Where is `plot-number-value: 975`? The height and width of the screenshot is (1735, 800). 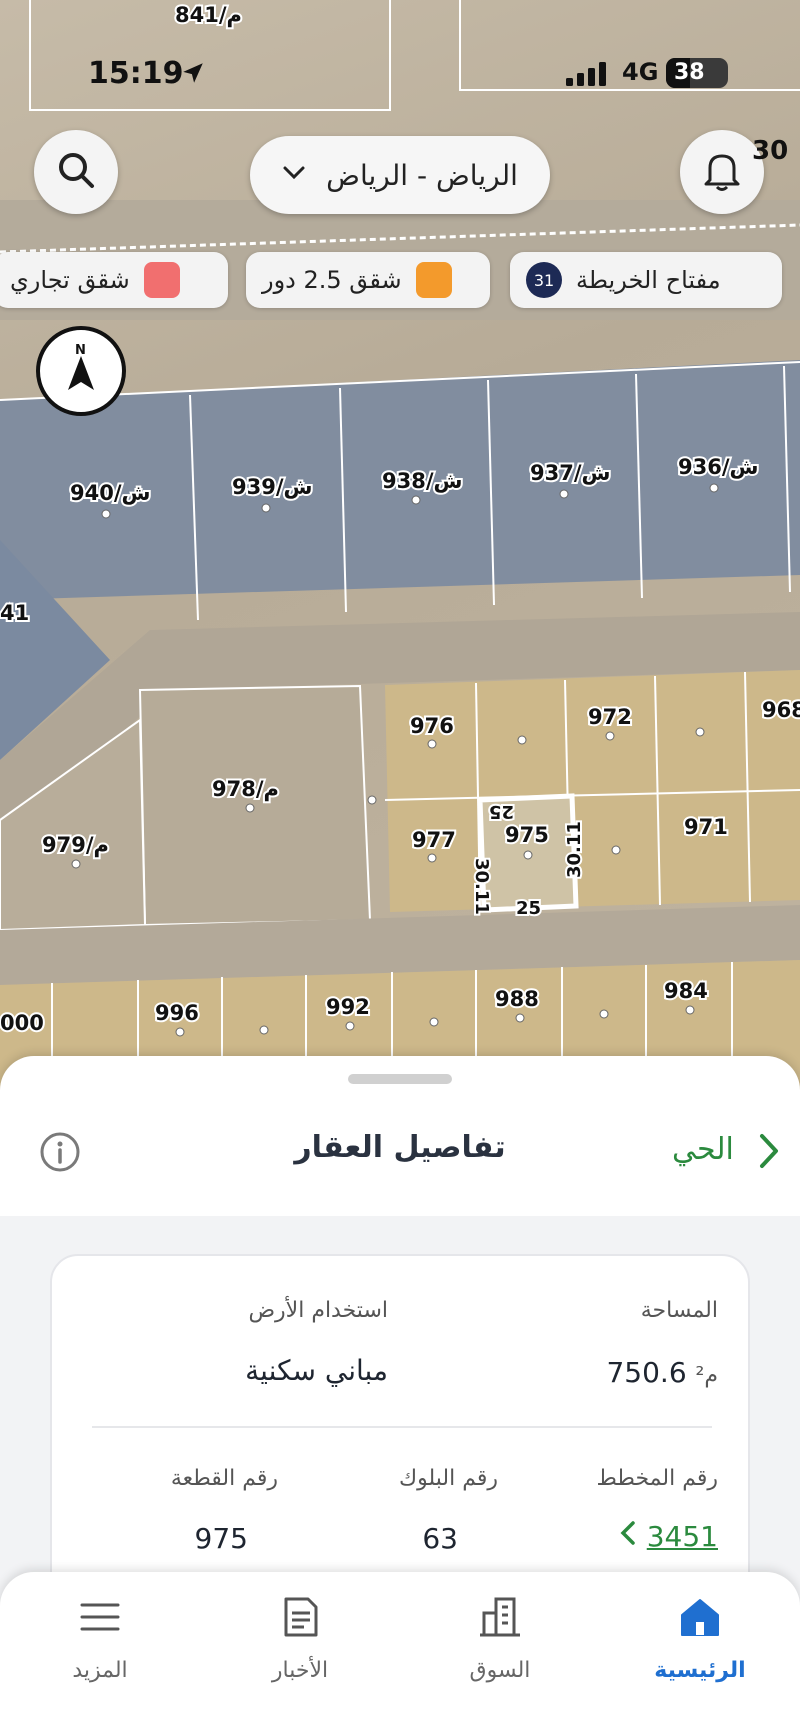 plot-number-value: 975 is located at coordinates (221, 1538).